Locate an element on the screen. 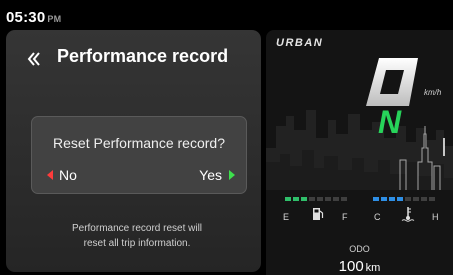 Image resolution: width=453 pixels, height=275 pixels. brand-logo: URBAN is located at coordinates (300, 43).